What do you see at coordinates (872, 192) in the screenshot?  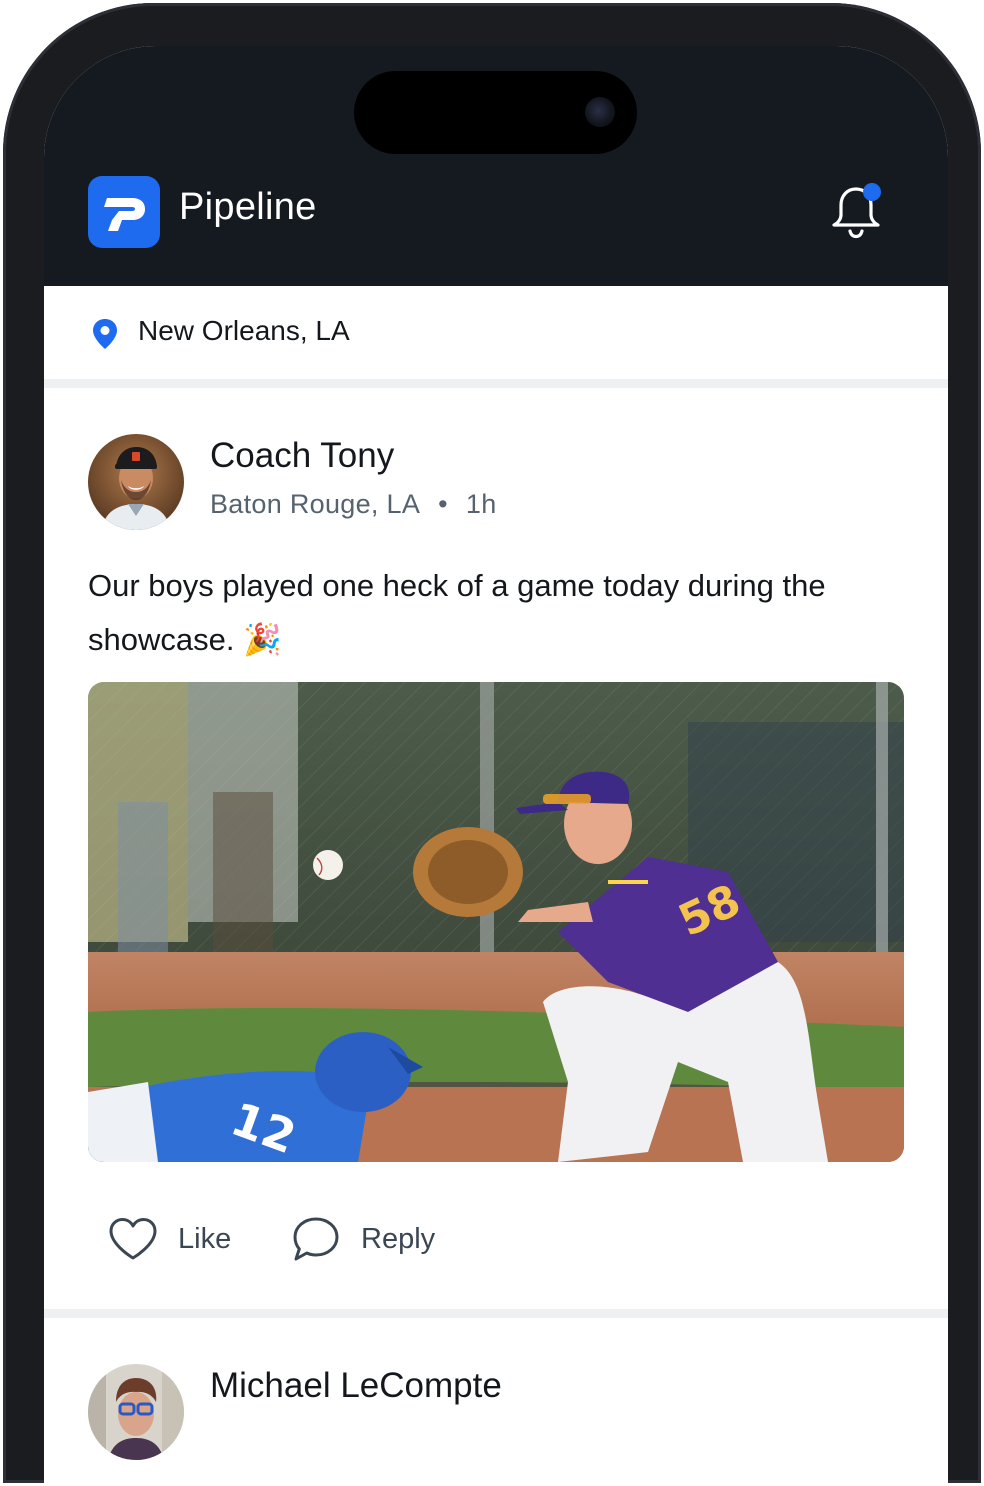 I see `notification-badge` at bounding box center [872, 192].